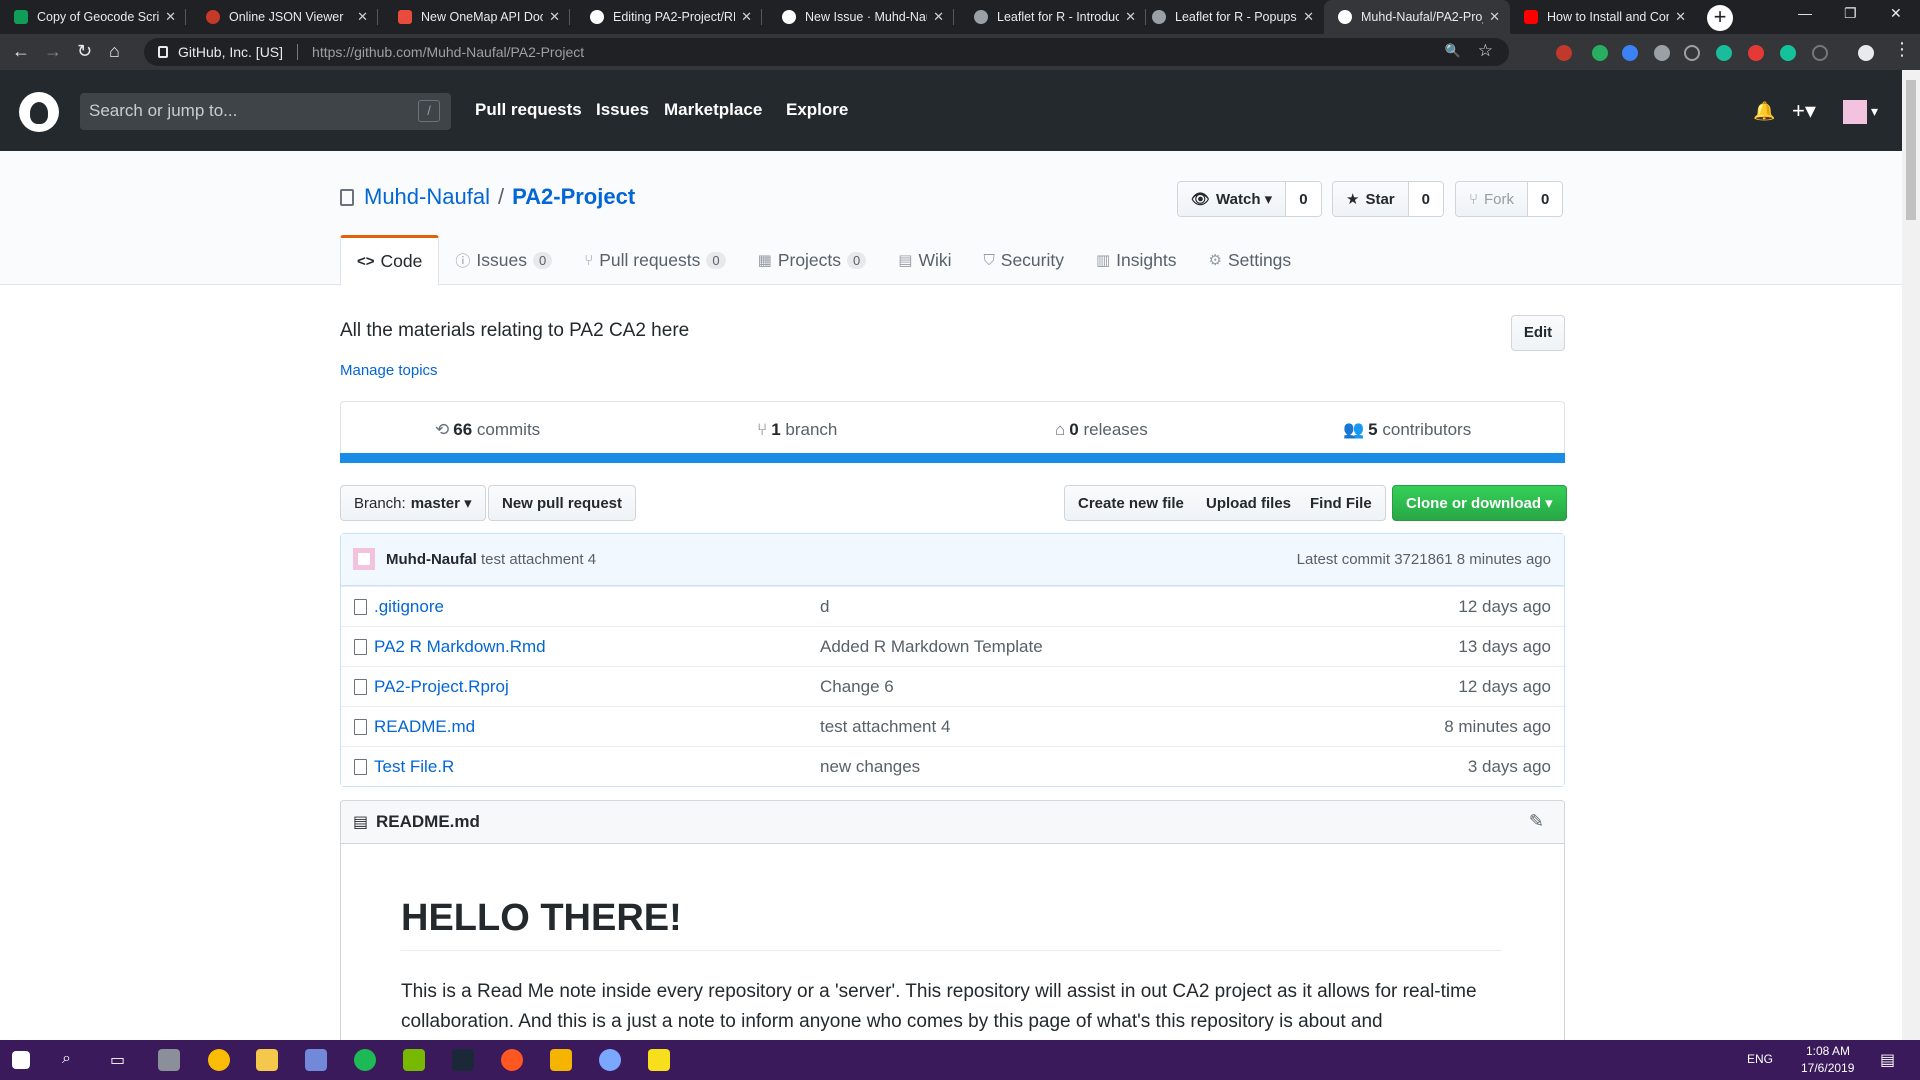  What do you see at coordinates (1232, 199) in the screenshot?
I see `watch-button: 👁 Watch ▾` at bounding box center [1232, 199].